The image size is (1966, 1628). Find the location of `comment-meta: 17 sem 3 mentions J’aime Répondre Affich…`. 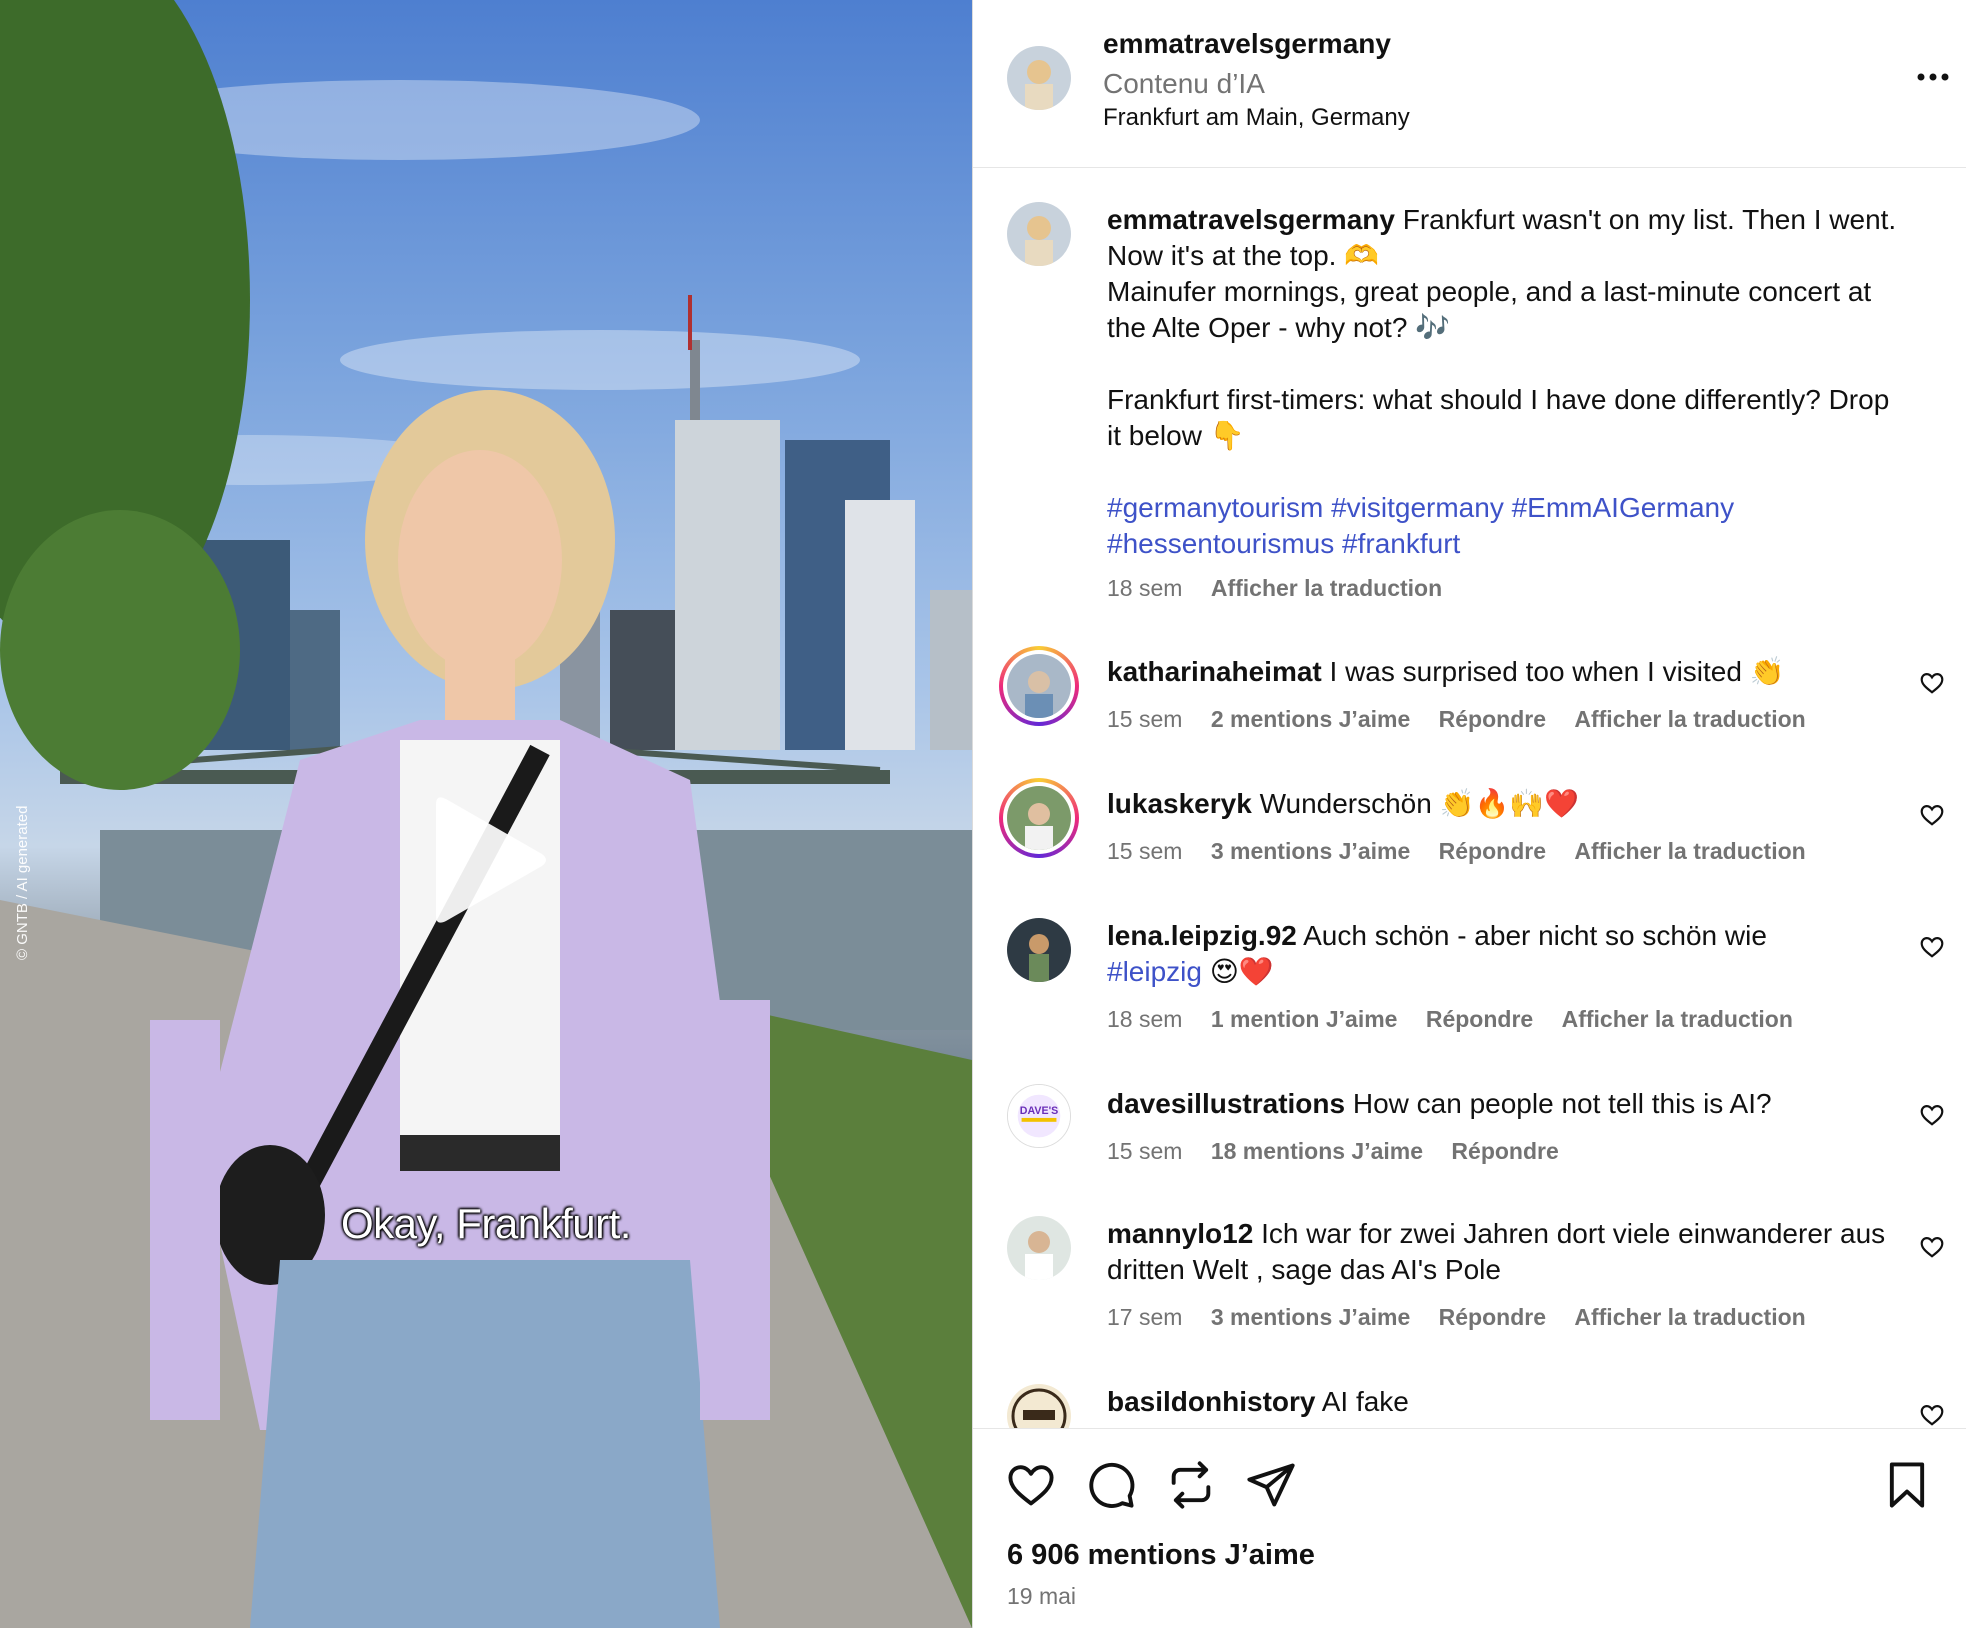

comment-meta: 17 sem 3 mentions J’aime Répondre Affich… is located at coordinates (1467, 1317).